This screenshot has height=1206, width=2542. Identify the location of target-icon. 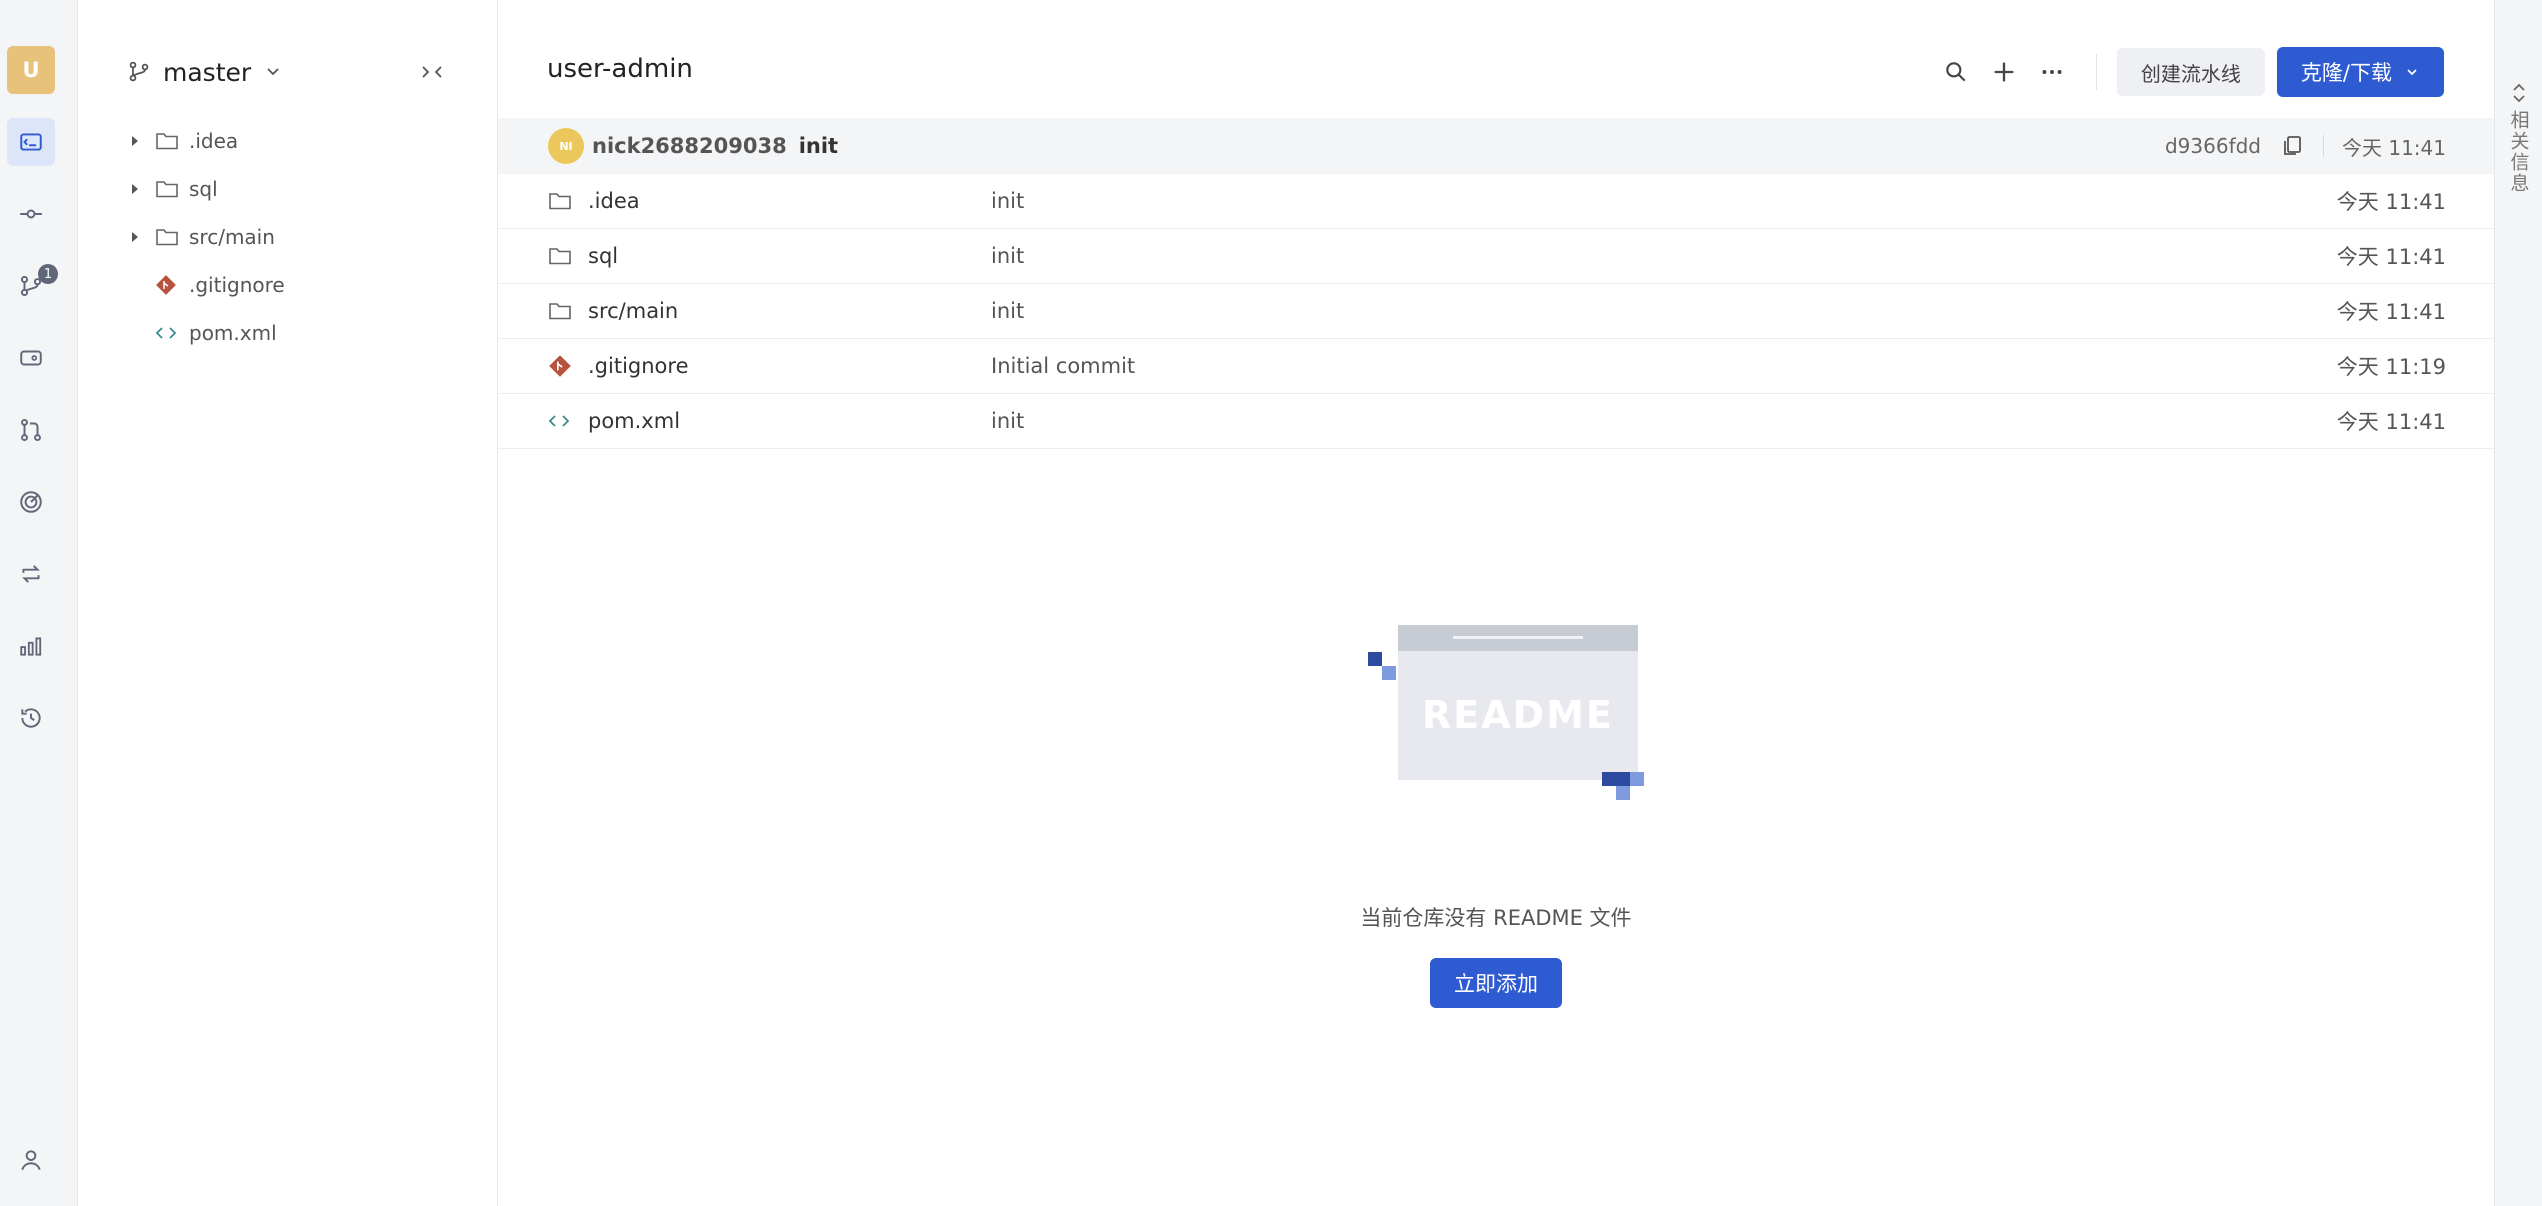
(31, 502).